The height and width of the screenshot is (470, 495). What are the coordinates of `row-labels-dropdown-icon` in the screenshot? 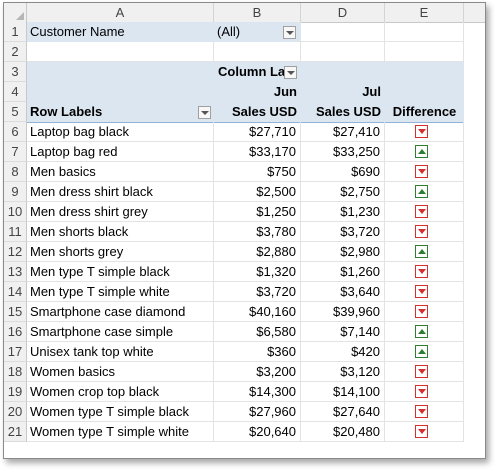 It's located at (204, 112).